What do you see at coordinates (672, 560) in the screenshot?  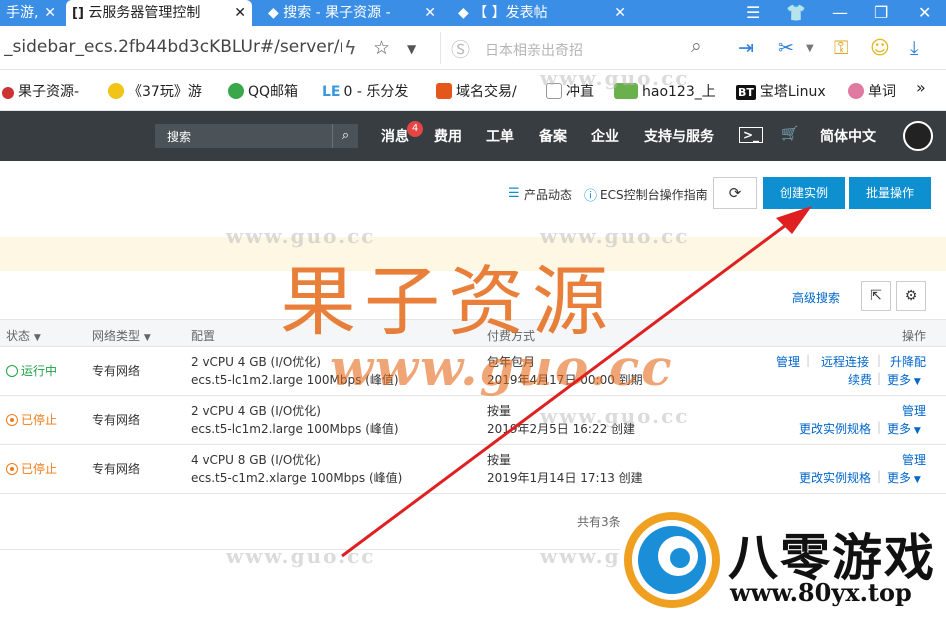 I see `swirl-logo-icon` at bounding box center [672, 560].